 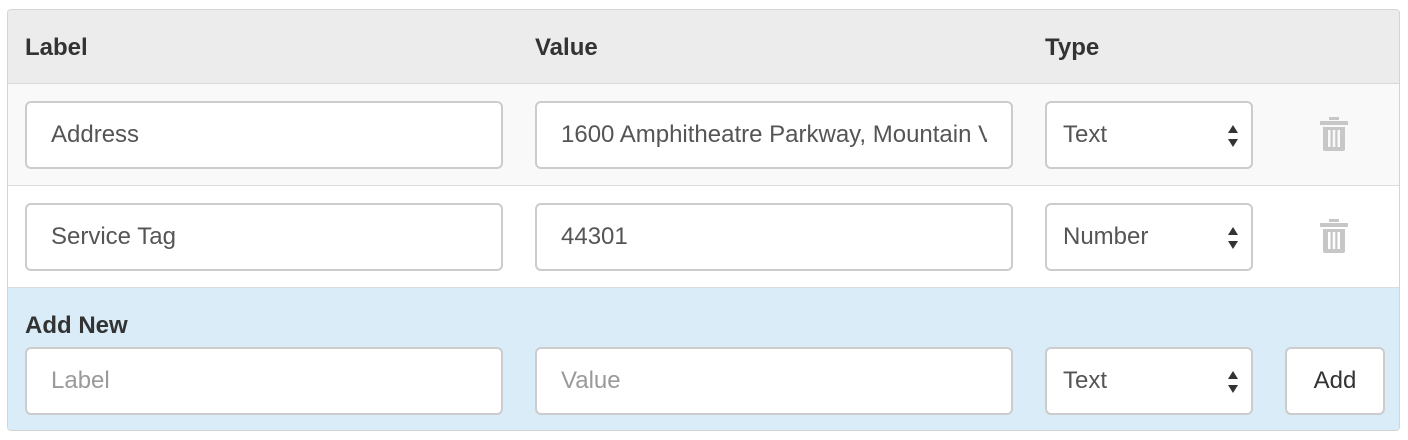 I want to click on type-select: Number, so click(x=1149, y=237).